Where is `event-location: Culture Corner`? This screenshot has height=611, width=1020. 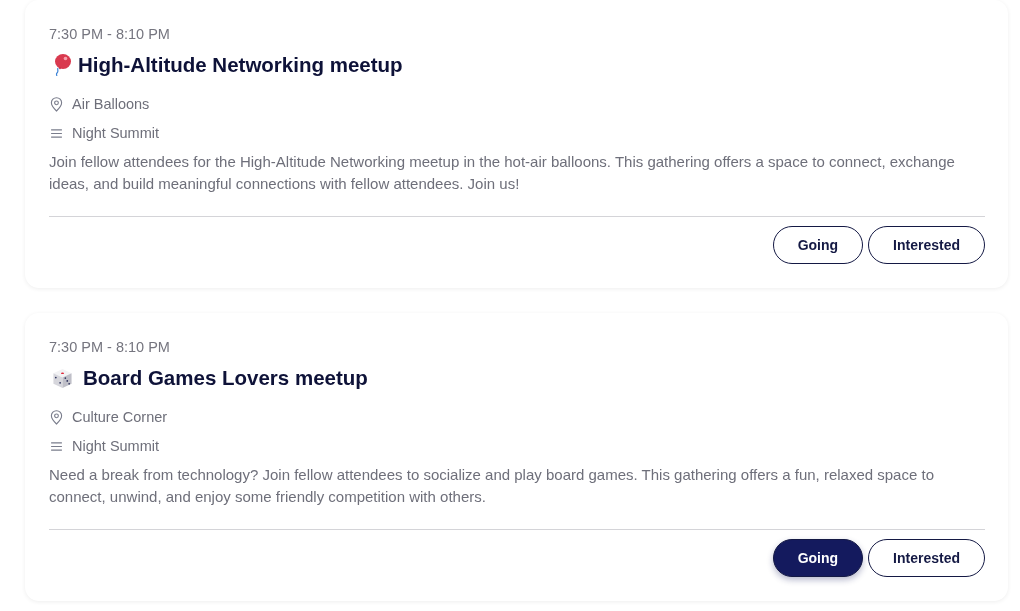
event-location: Culture Corner is located at coordinates (120, 417).